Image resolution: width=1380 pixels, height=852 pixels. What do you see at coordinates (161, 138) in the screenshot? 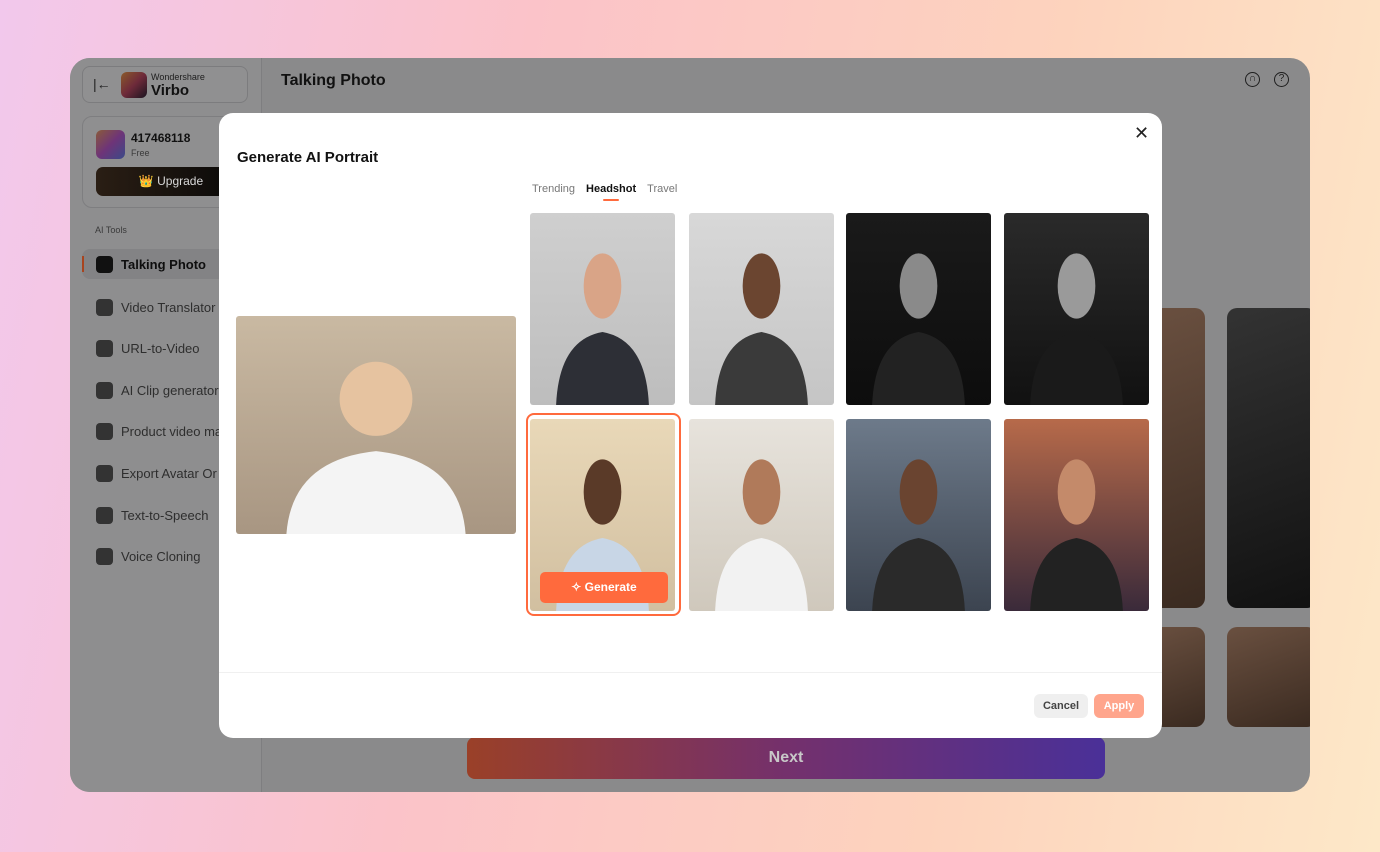
I see `account-id: 417468118` at bounding box center [161, 138].